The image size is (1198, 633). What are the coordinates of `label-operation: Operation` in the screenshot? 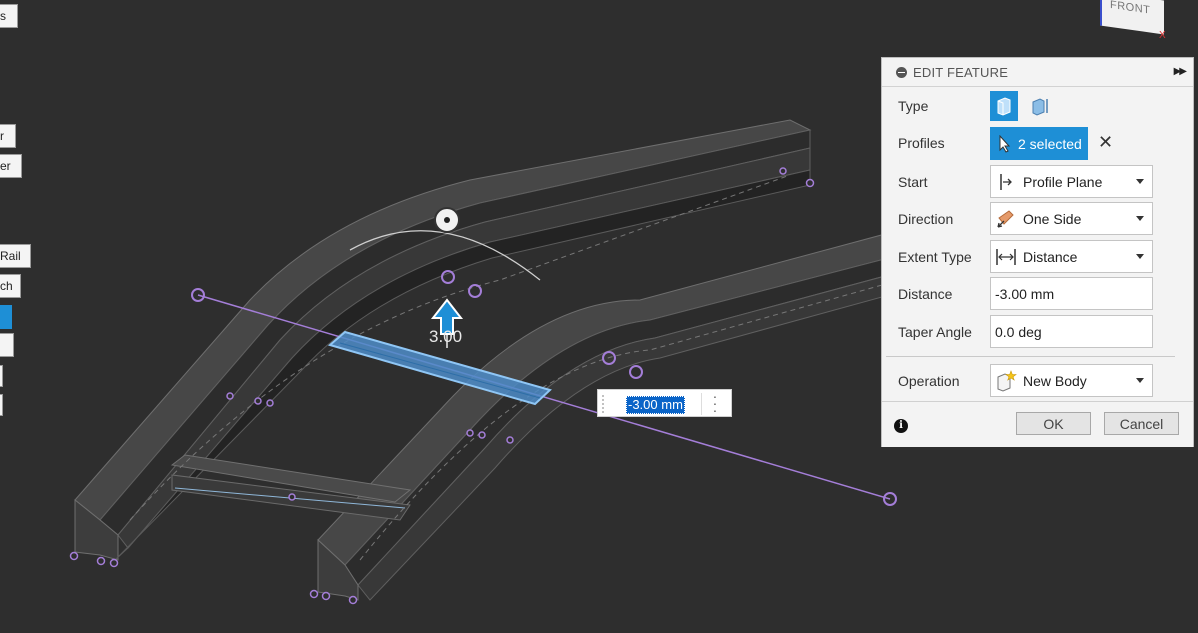 It's located at (929, 380).